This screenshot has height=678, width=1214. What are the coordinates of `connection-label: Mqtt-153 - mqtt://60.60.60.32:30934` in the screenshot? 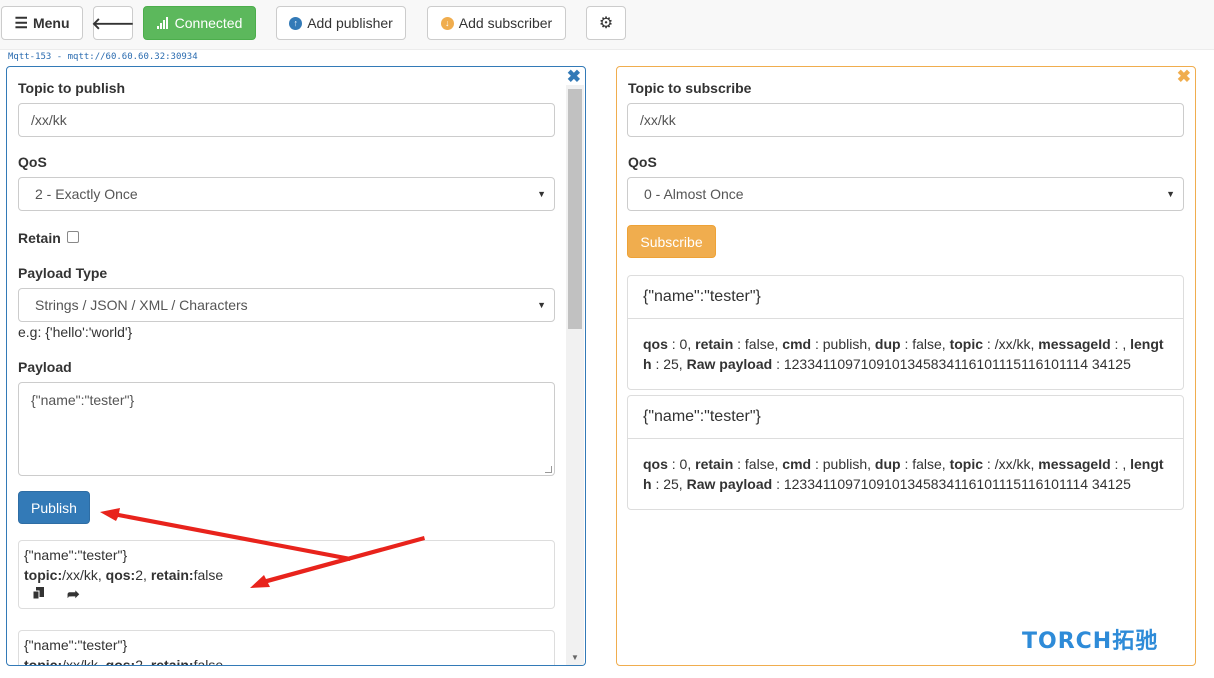 It's located at (103, 57).